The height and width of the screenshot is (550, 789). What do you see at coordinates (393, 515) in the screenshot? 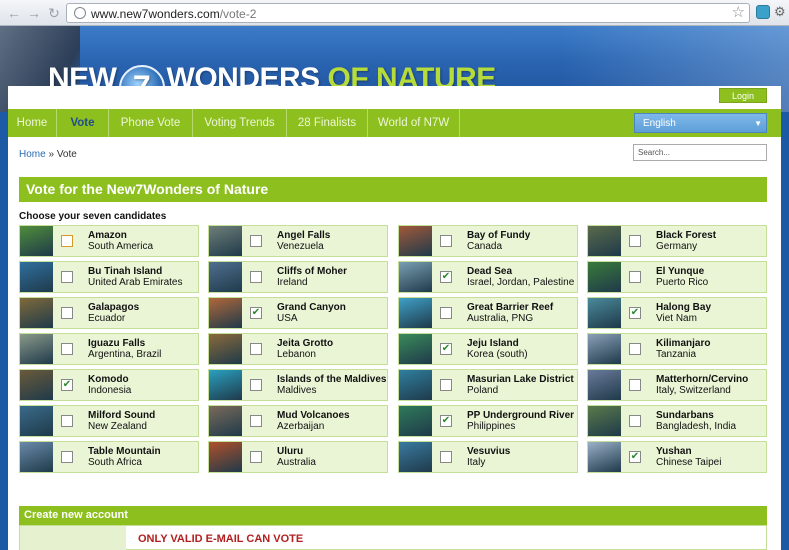
I see `create-account-header: Create new account` at bounding box center [393, 515].